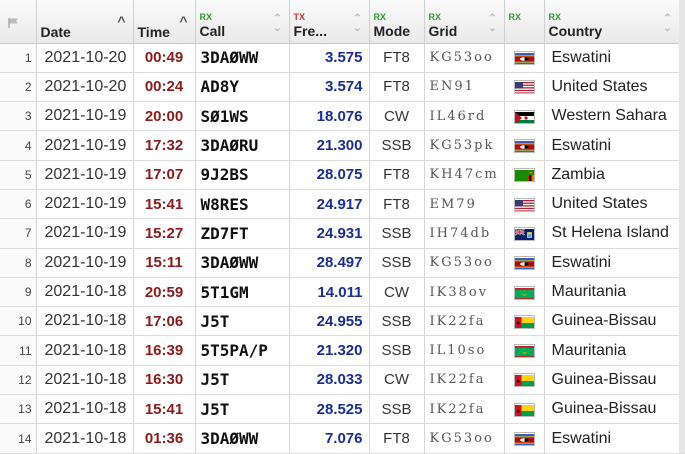  Describe the element at coordinates (164, 233) in the screenshot. I see `cell-time: 15:27` at that location.